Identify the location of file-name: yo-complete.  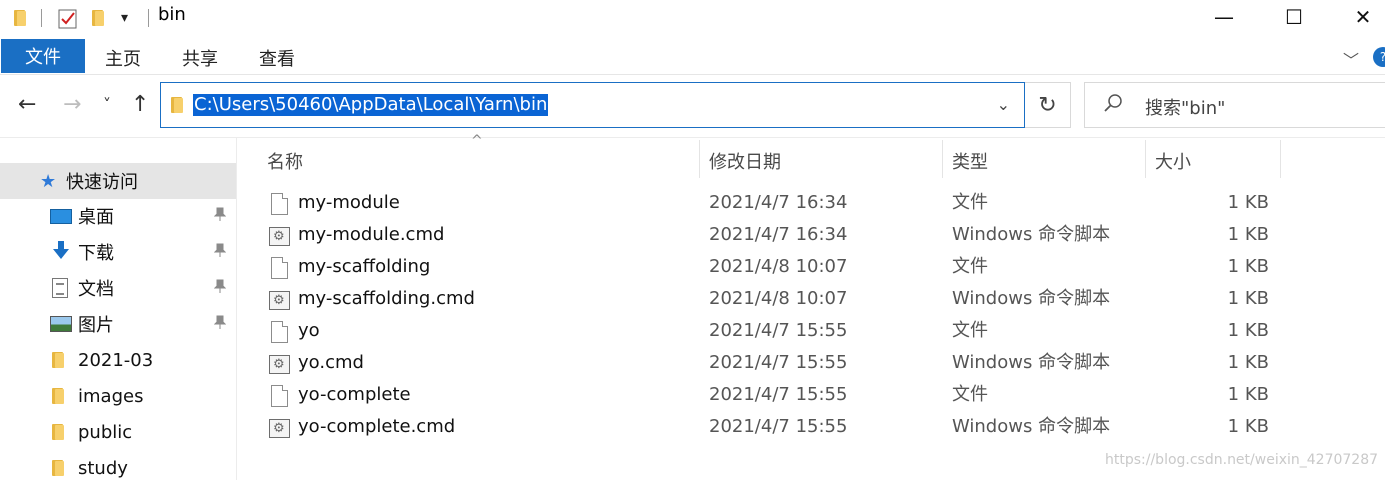
(354, 394).